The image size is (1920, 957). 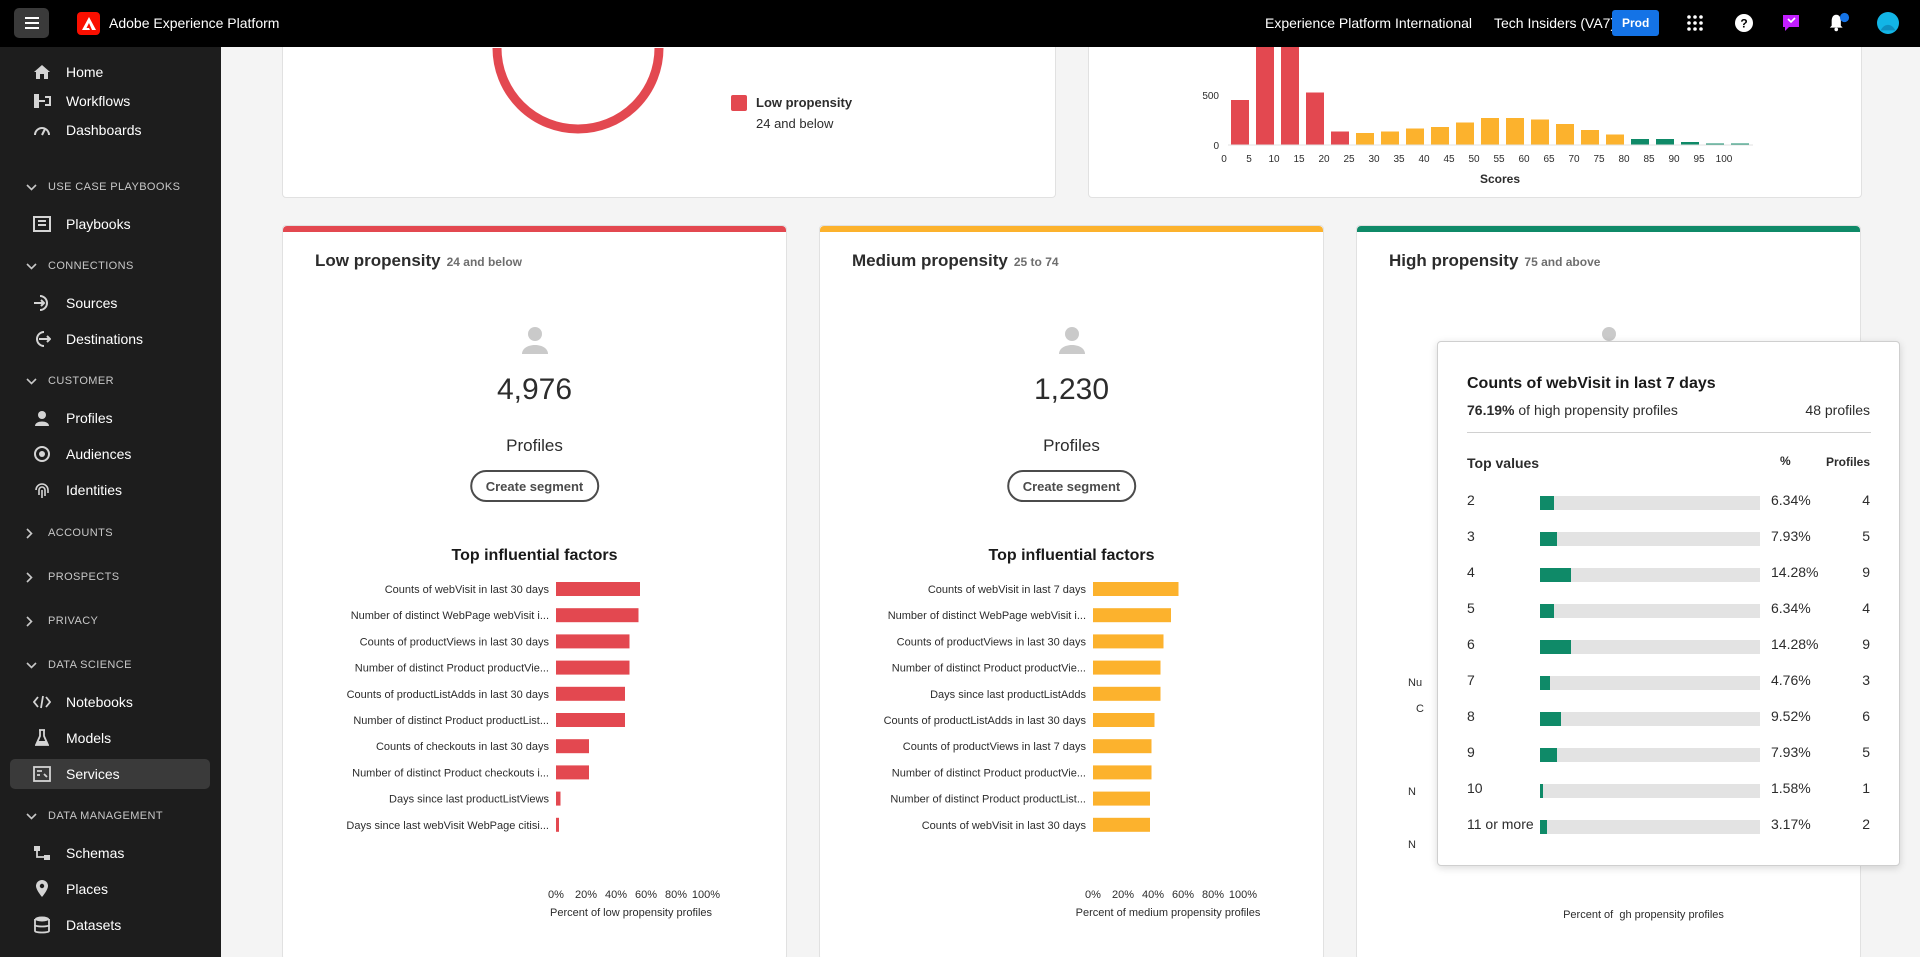 What do you see at coordinates (1624, 159) in the screenshot?
I see `x-tick-label: 80` at bounding box center [1624, 159].